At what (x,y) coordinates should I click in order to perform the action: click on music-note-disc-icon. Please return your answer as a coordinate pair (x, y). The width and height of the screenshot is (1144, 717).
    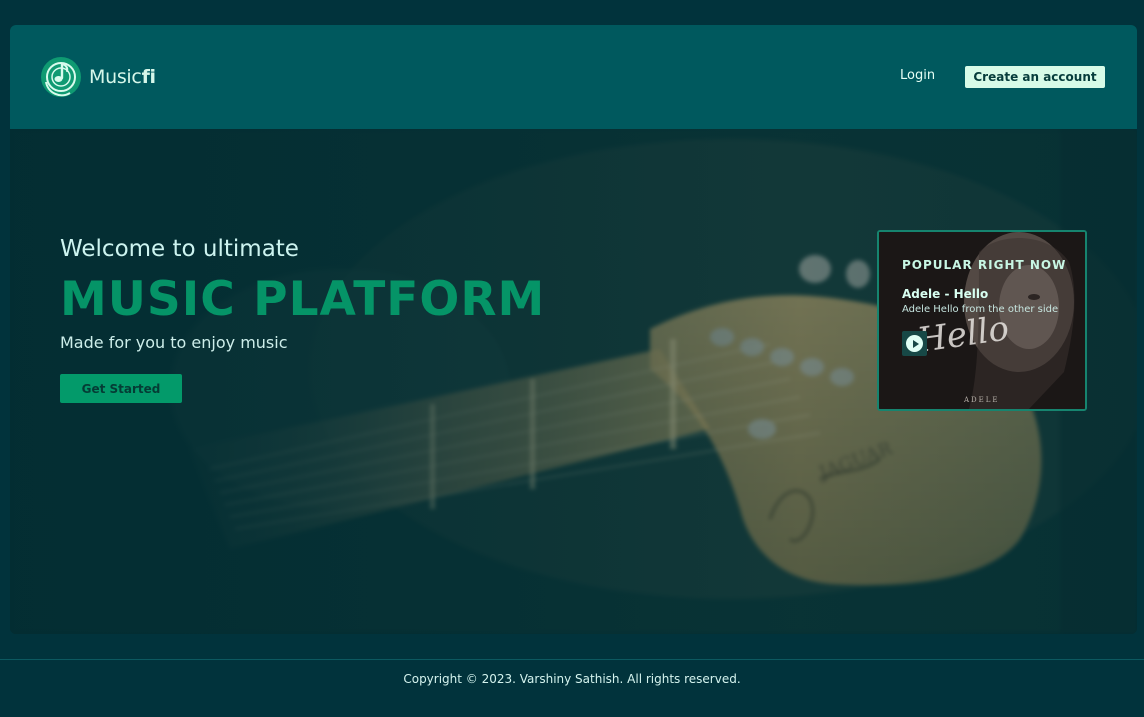
    Looking at the image, I should click on (61, 77).